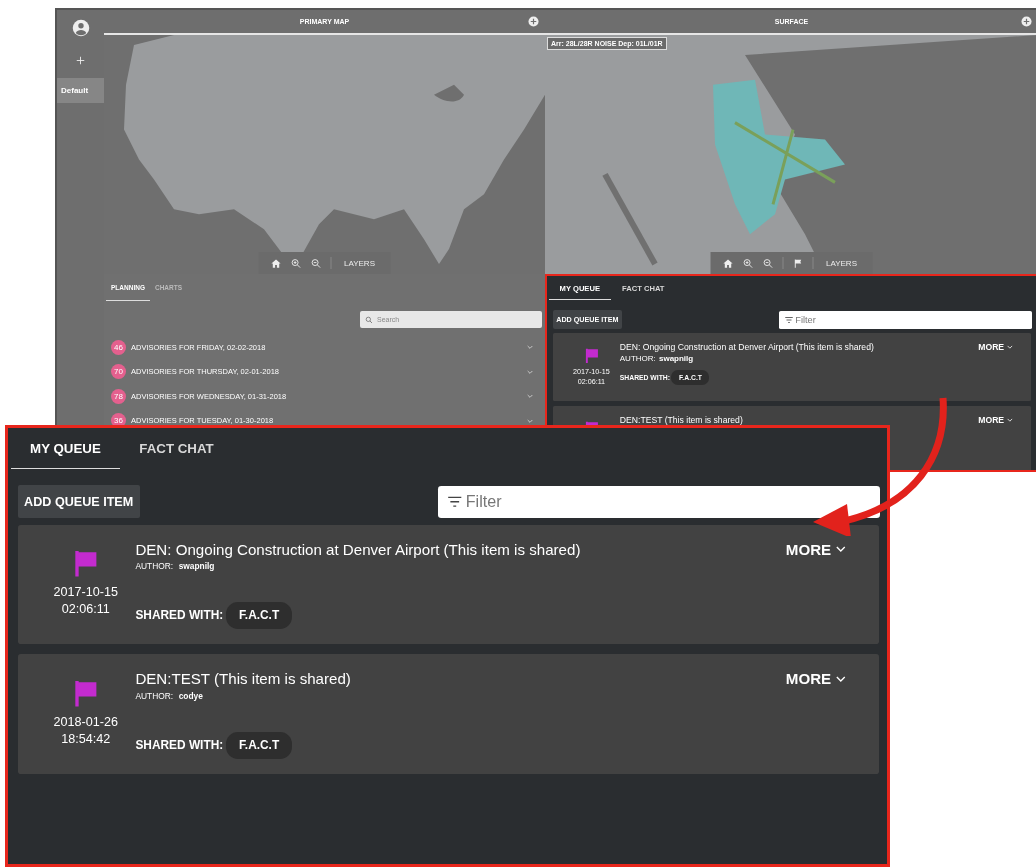  Describe the element at coordinates (789, 319) in the screenshot. I see `filter-icon` at that location.